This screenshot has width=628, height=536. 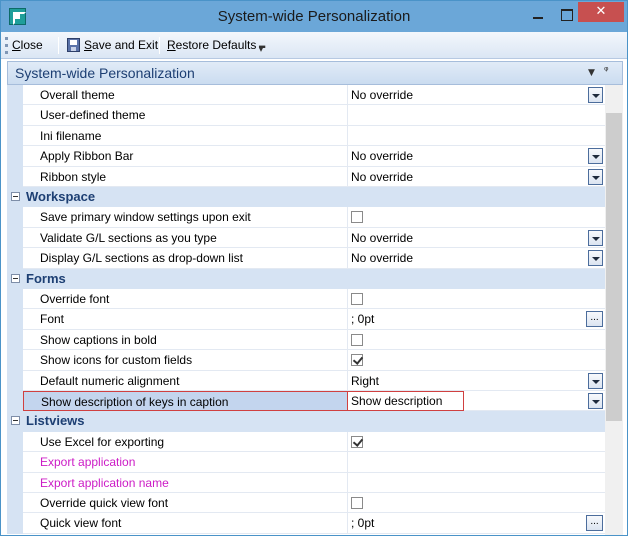 What do you see at coordinates (185, 217) in the screenshot?
I see `property-name: Save primary window settings upon exit` at bounding box center [185, 217].